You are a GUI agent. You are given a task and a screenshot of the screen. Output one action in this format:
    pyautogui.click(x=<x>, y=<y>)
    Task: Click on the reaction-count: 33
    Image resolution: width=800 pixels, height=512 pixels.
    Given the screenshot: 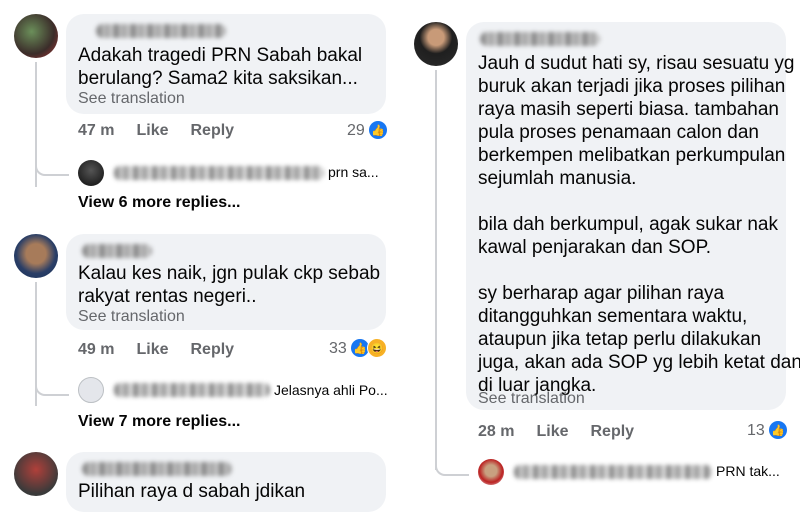 What is the action you would take?
    pyautogui.click(x=338, y=349)
    